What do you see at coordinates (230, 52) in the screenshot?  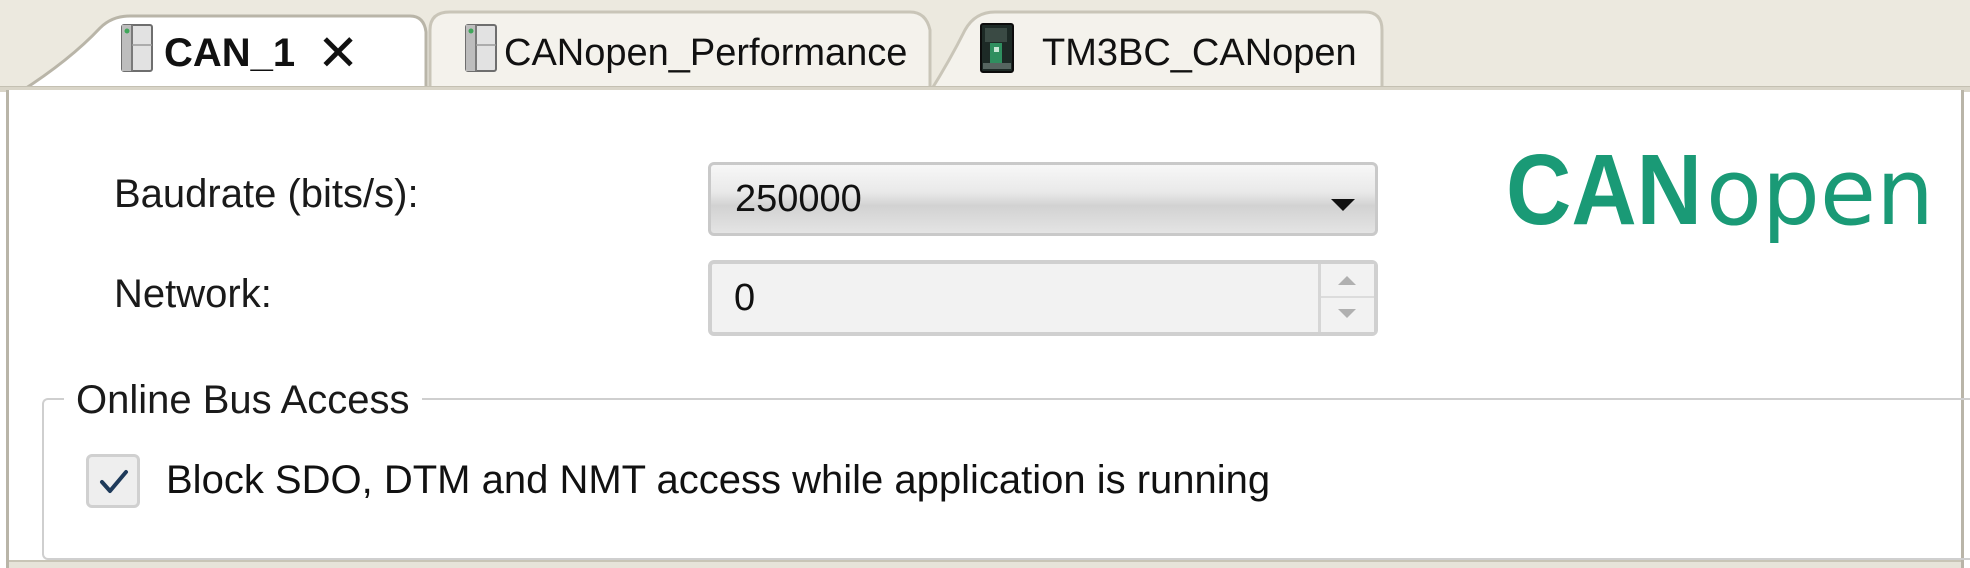 I see `tab-label: CAN_1` at bounding box center [230, 52].